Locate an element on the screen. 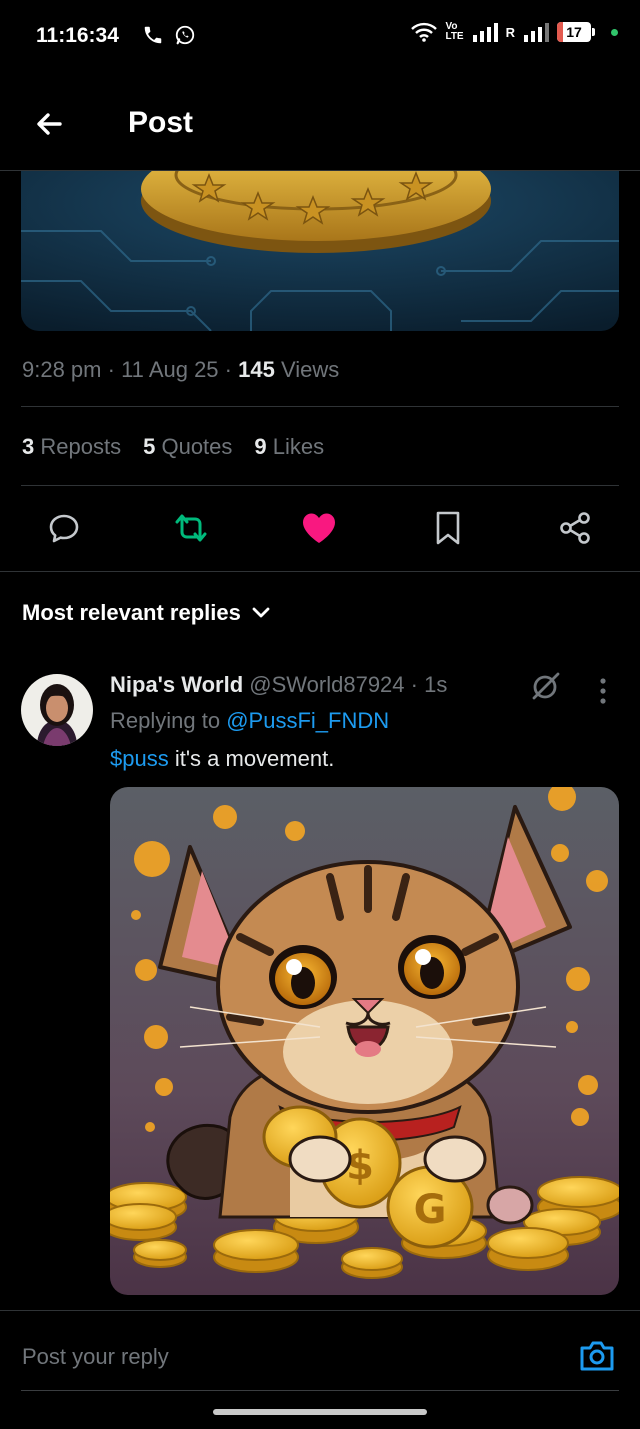  replies-sort-dropdown: Most relevant replies is located at coordinates (146, 613).